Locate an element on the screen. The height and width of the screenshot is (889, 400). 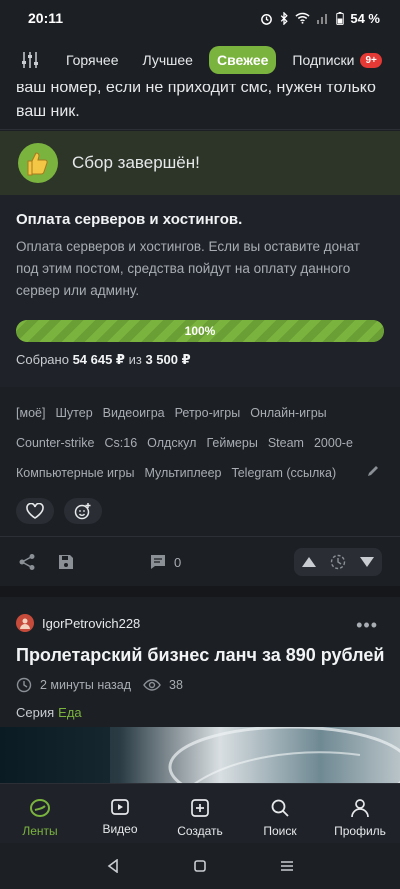
tag: Видеоигра is located at coordinates (134, 413).